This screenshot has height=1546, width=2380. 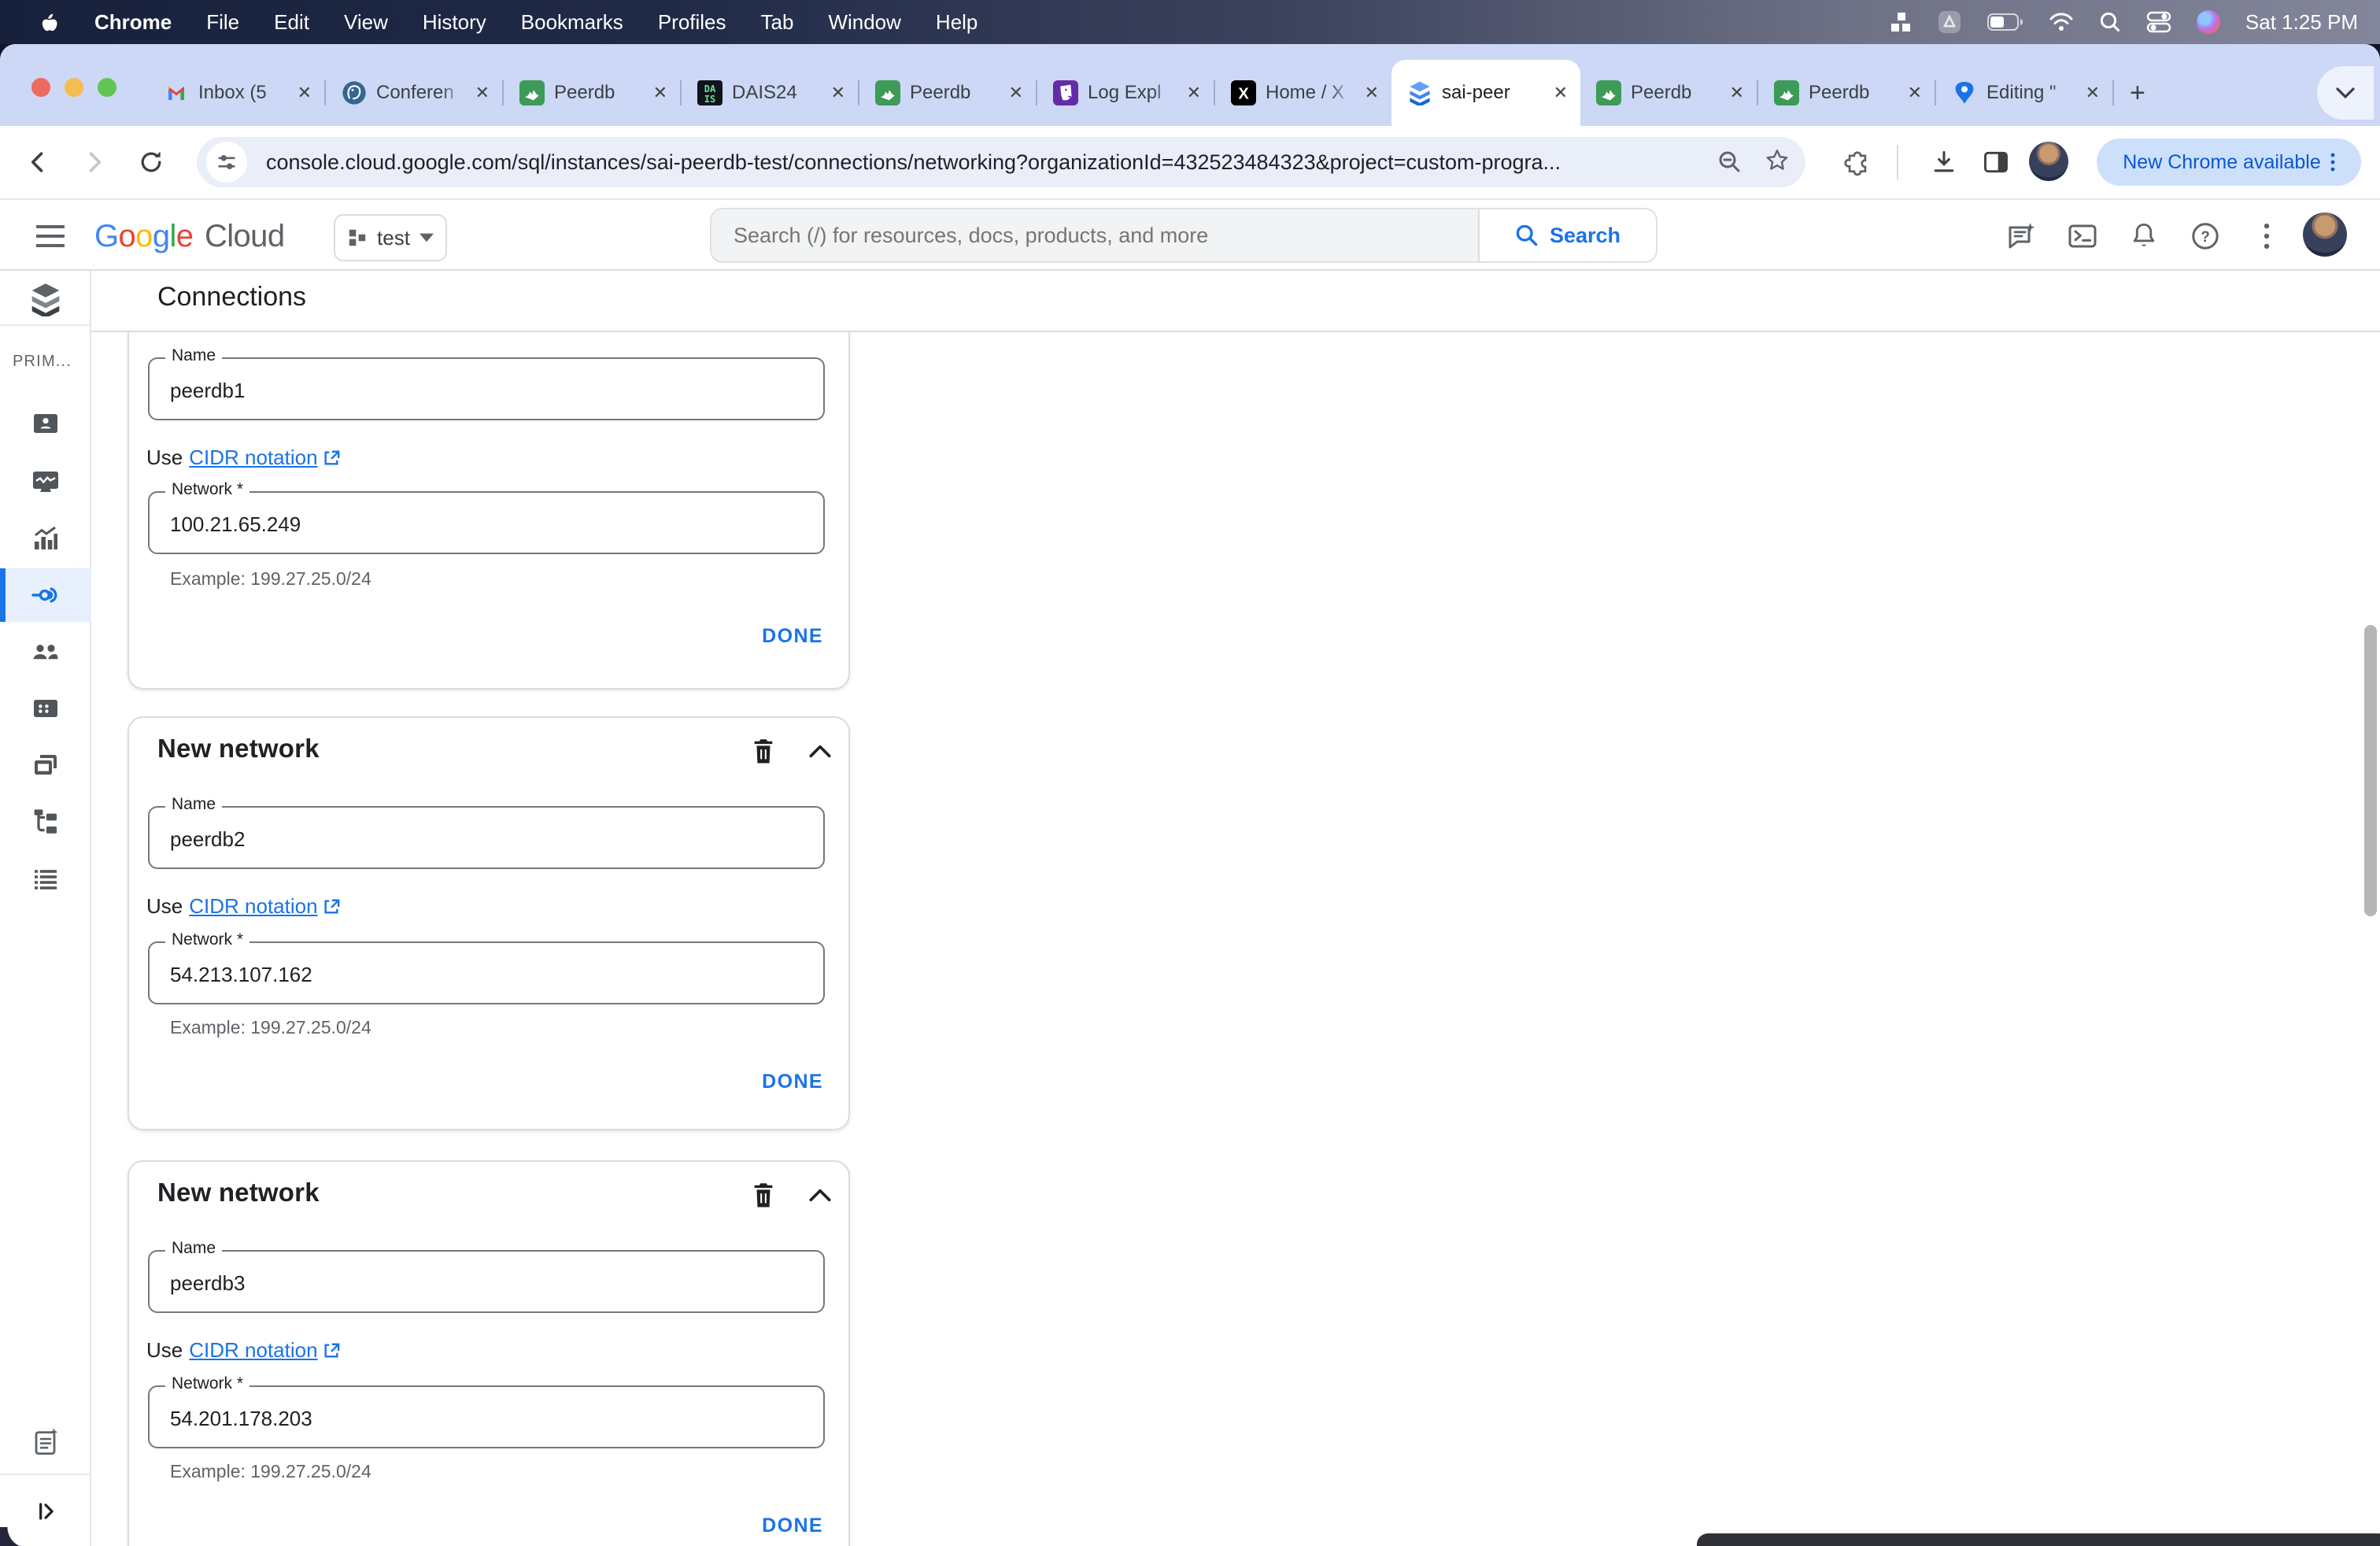 What do you see at coordinates (40, 88) in the screenshot?
I see `close-window-button` at bounding box center [40, 88].